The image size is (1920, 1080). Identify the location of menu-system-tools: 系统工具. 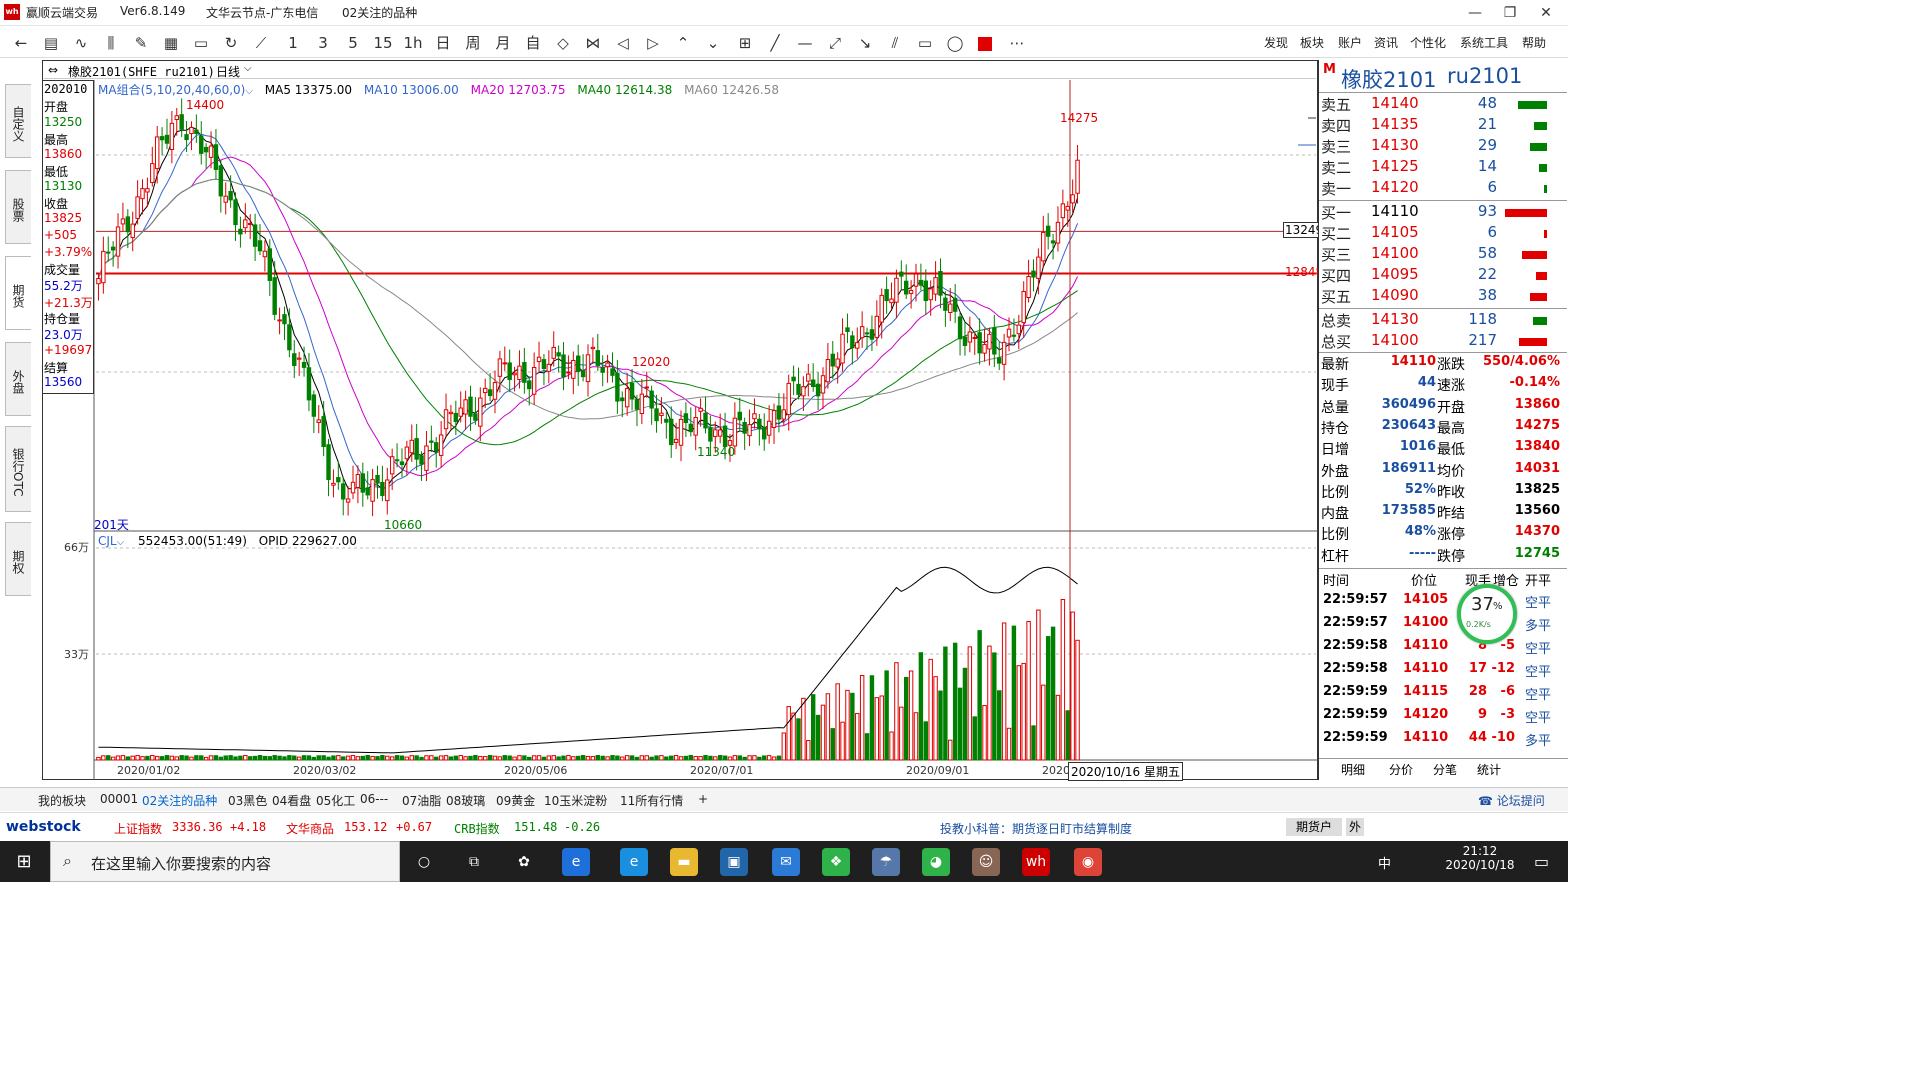
(1484, 42).